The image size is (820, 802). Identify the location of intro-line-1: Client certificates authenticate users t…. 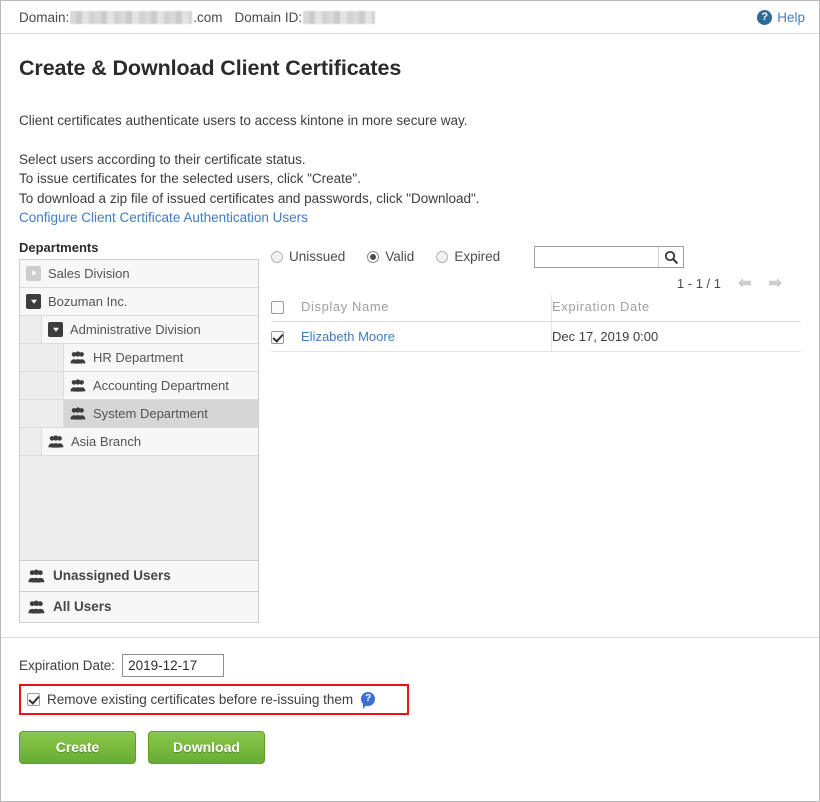
(243, 120).